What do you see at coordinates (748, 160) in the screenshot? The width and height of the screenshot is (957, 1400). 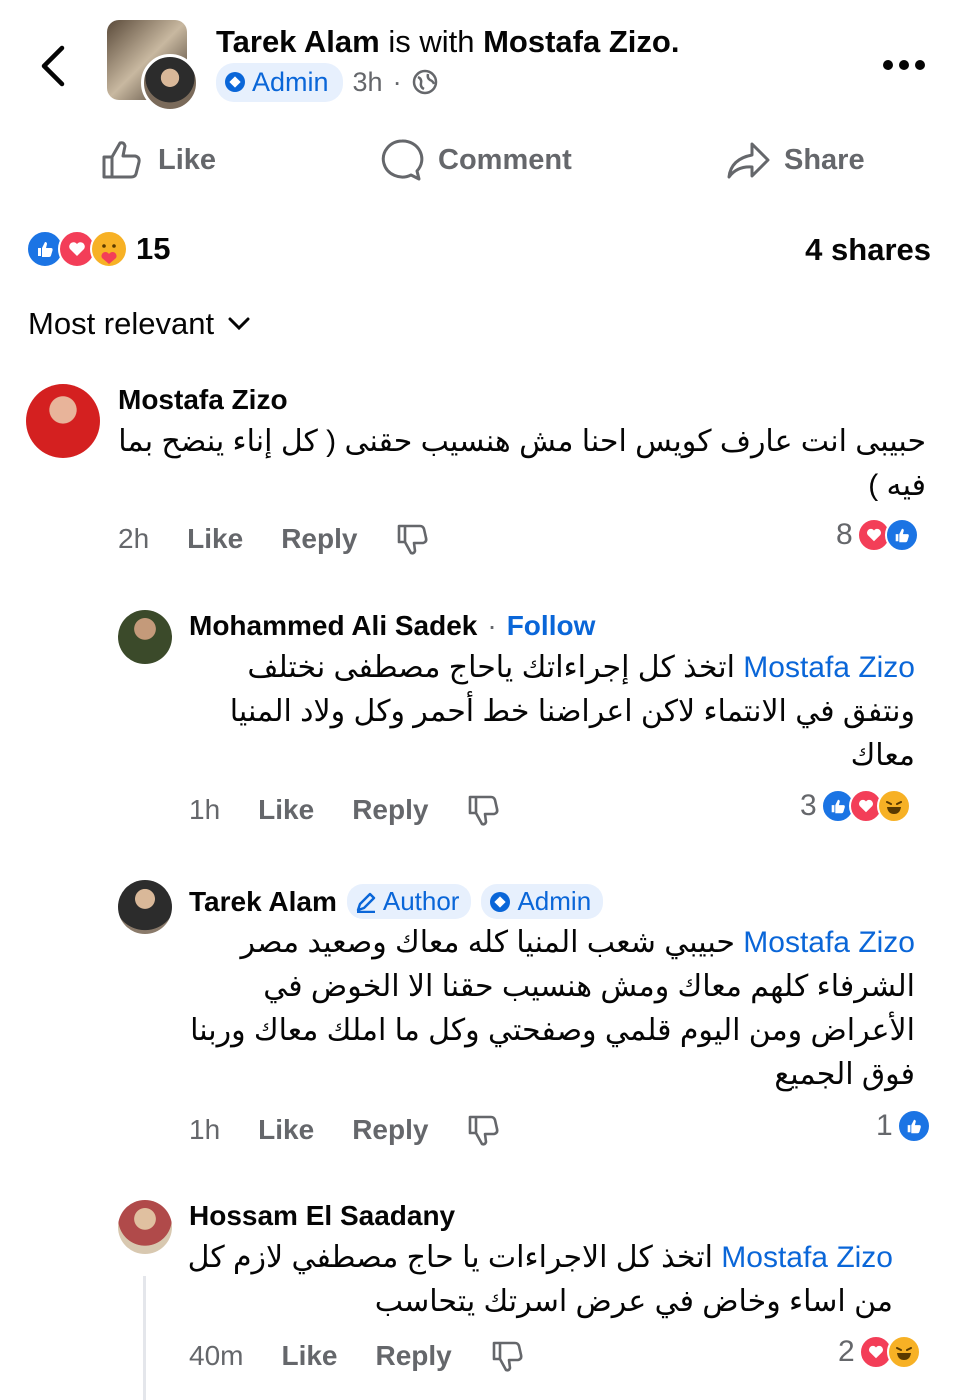 I see `share-arrow-icon` at bounding box center [748, 160].